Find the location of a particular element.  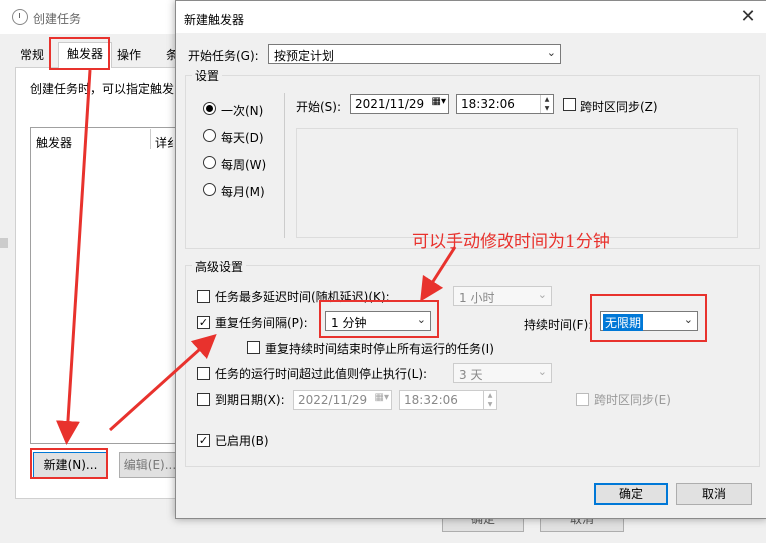

stop-longer-value: 3 天 is located at coordinates (471, 375).